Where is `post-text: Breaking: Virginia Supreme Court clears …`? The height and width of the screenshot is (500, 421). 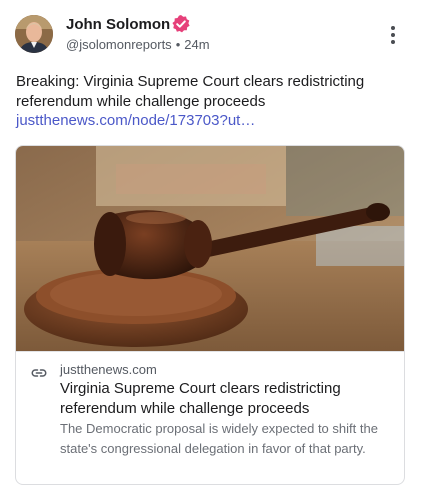 post-text: Breaking: Virginia Supreme Court clears … is located at coordinates (190, 91).